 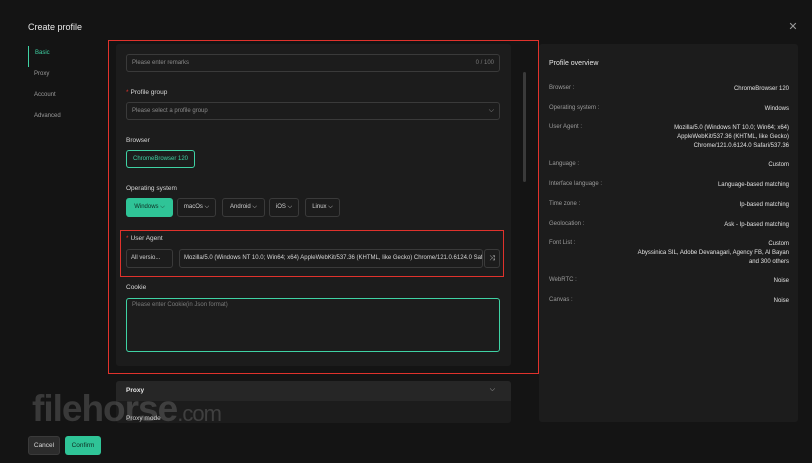 I want to click on watermark-domain: .com, so click(x=199, y=413).